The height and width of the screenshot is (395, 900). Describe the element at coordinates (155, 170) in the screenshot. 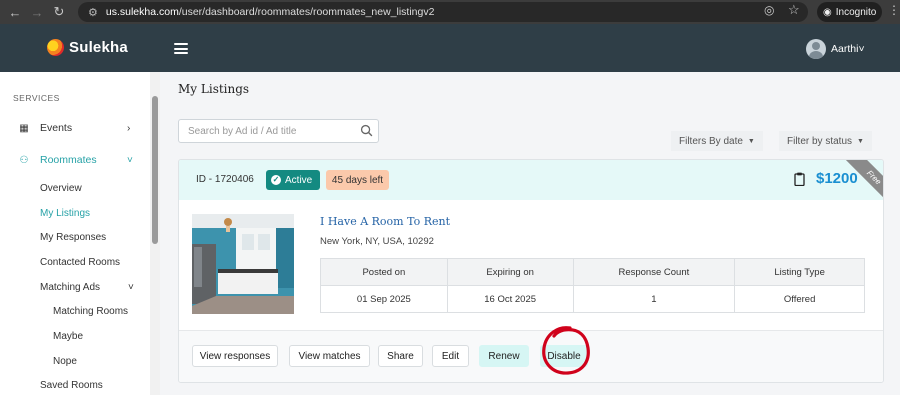

I see `scrollbar-thumb` at that location.